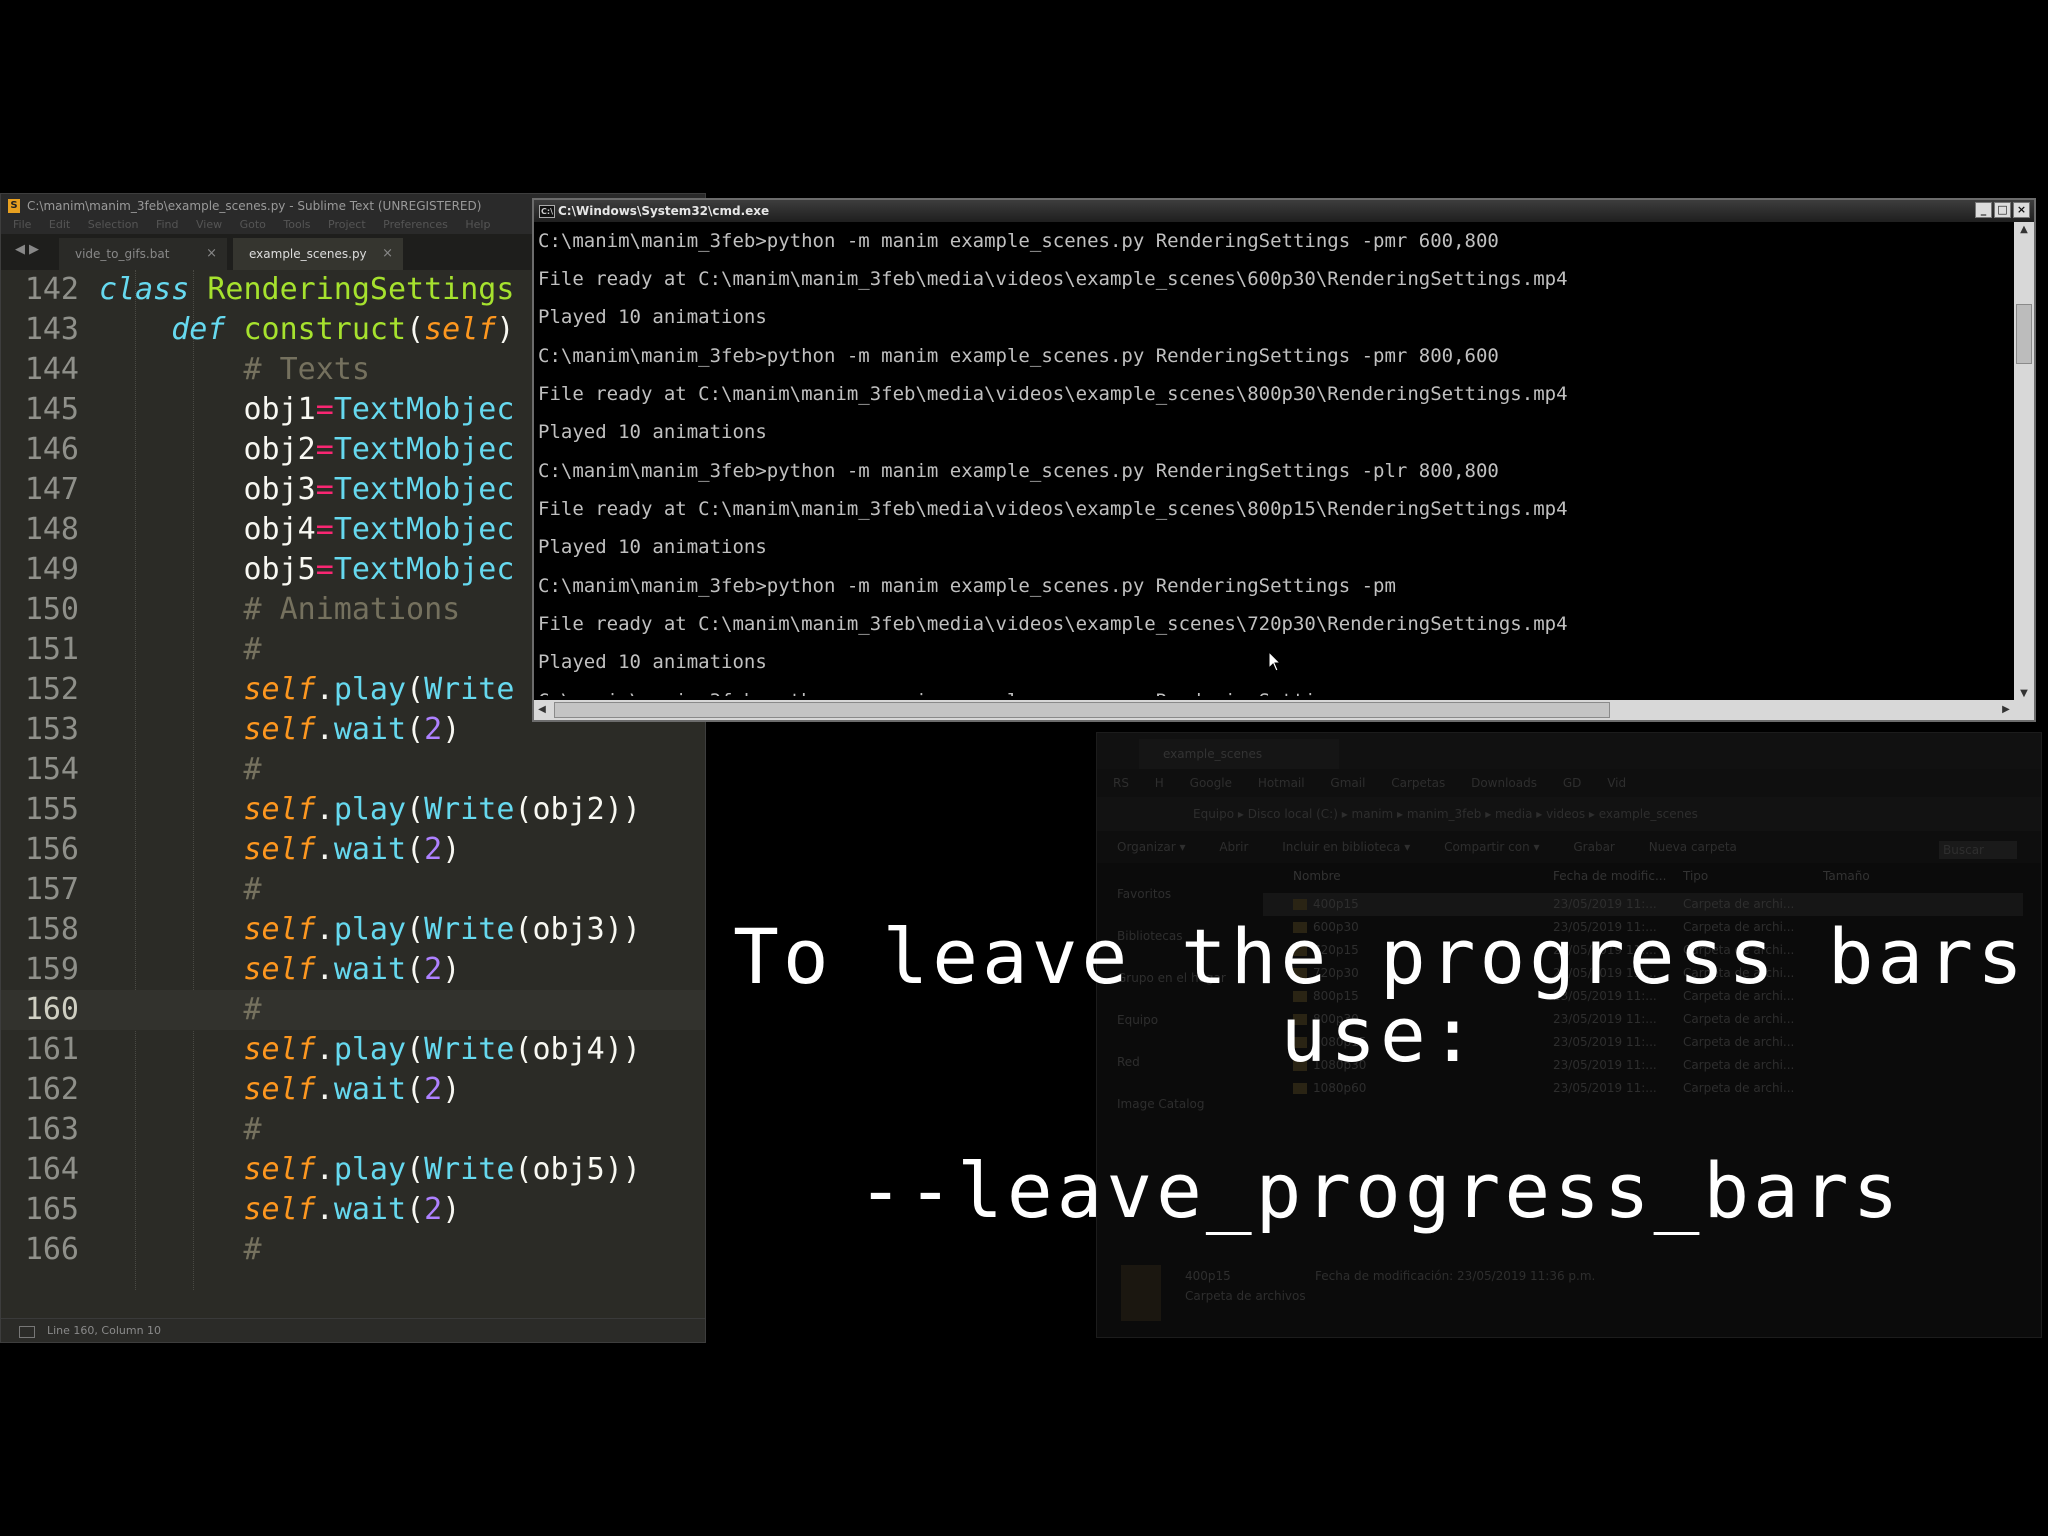  Describe the element at coordinates (1693, 847) in the screenshot. I see `toolbar-new-folder: Nueva carpeta` at that location.